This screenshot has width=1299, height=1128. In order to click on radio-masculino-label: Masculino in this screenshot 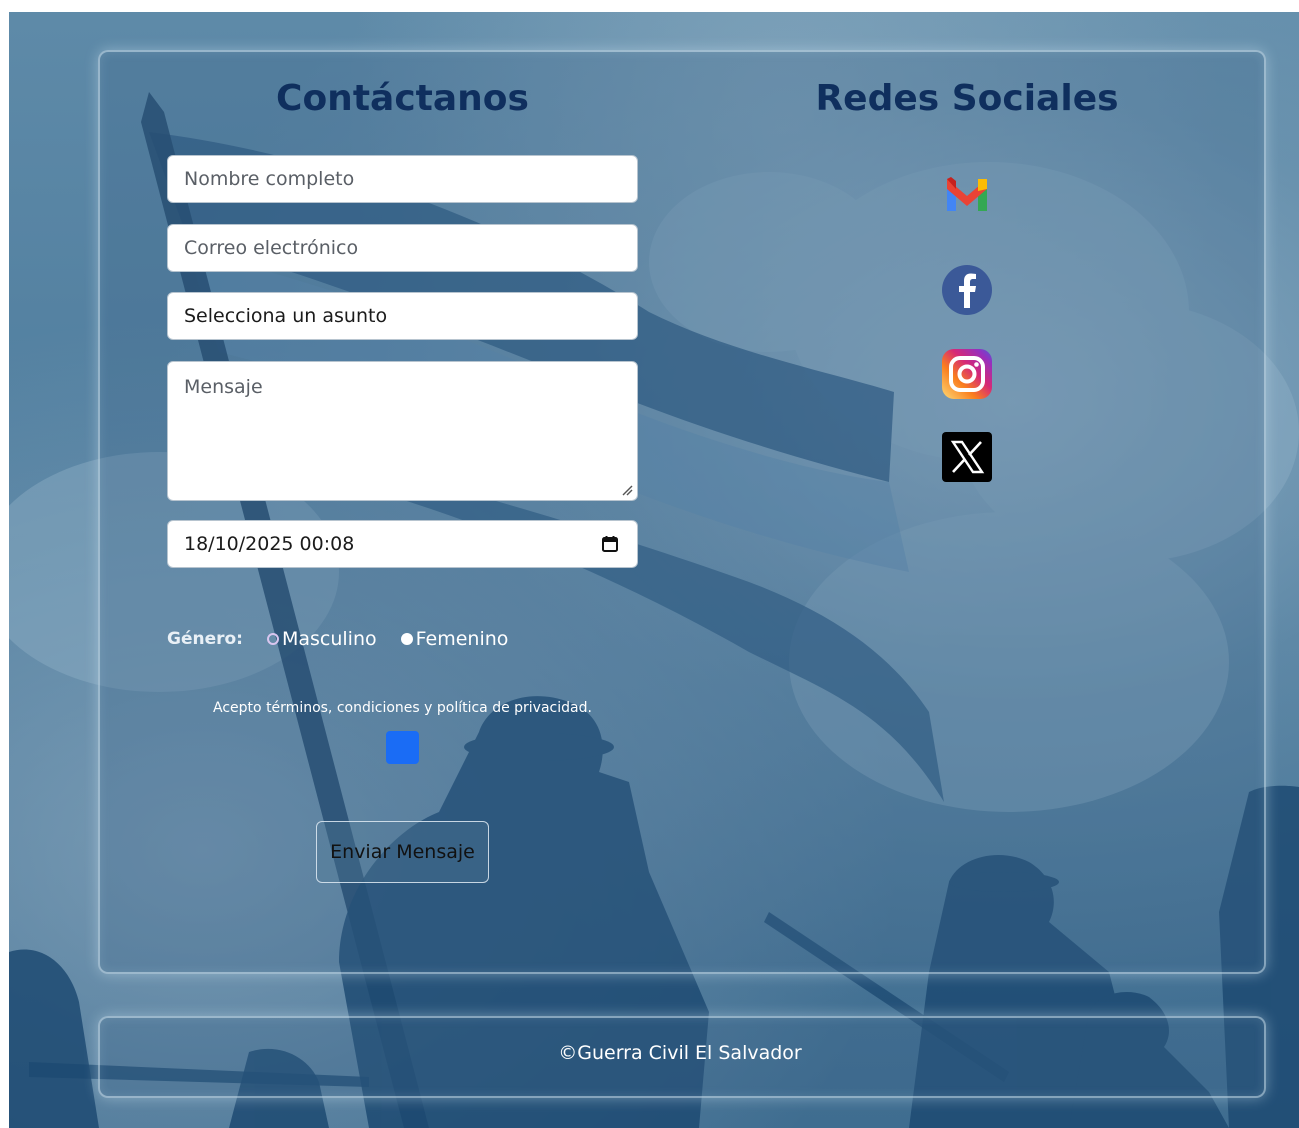, I will do `click(329, 639)`.